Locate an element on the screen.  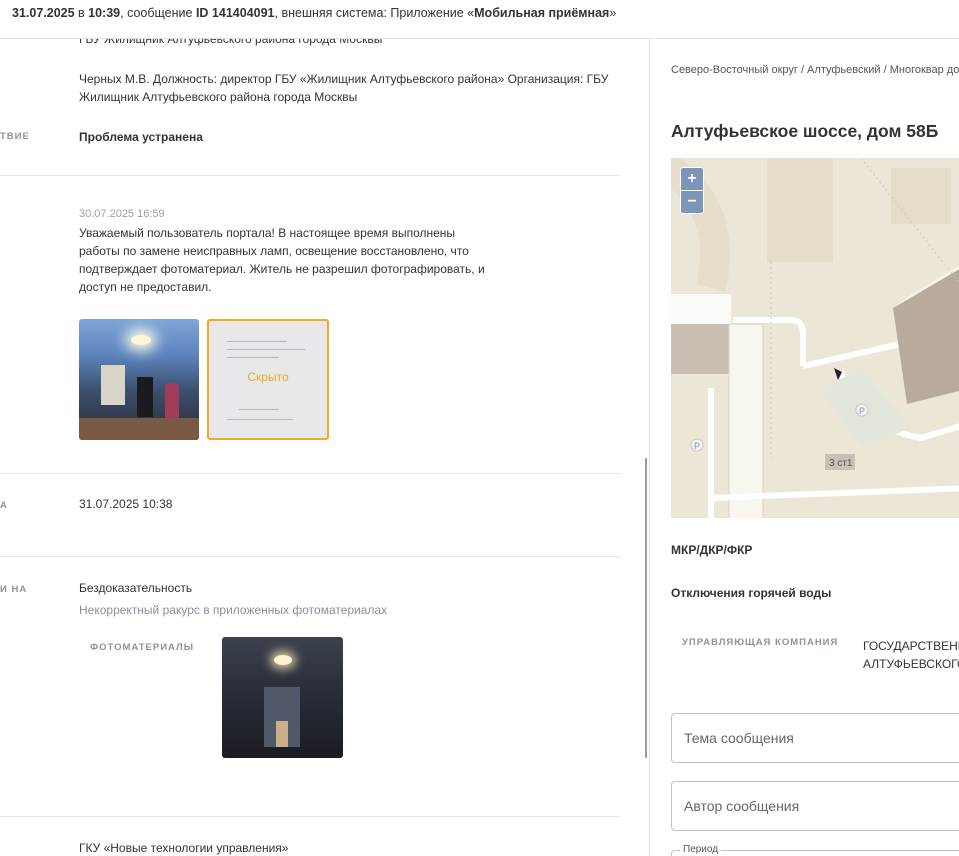
management-company-value: ГОСУДАРСТВЕНН АЛТУФЬЕВСКОГО is located at coordinates (911, 655).